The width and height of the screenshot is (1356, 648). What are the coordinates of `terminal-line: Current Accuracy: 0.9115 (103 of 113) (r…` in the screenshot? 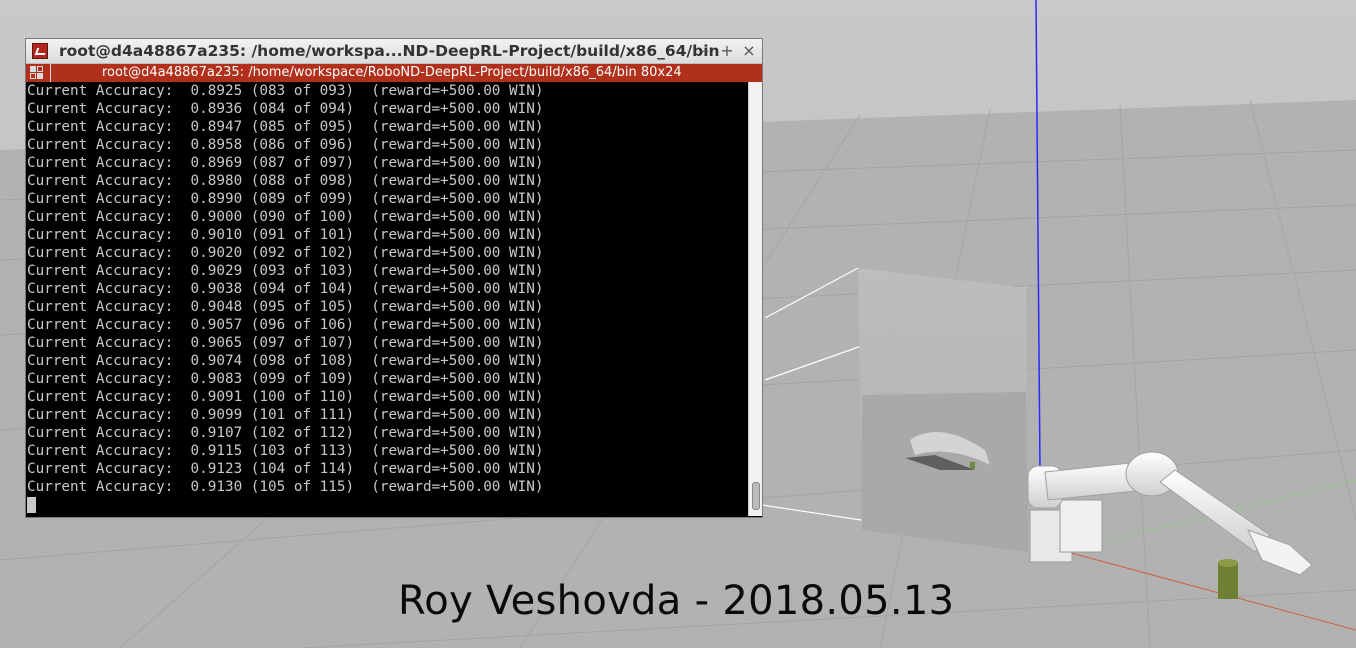 It's located at (285, 451).